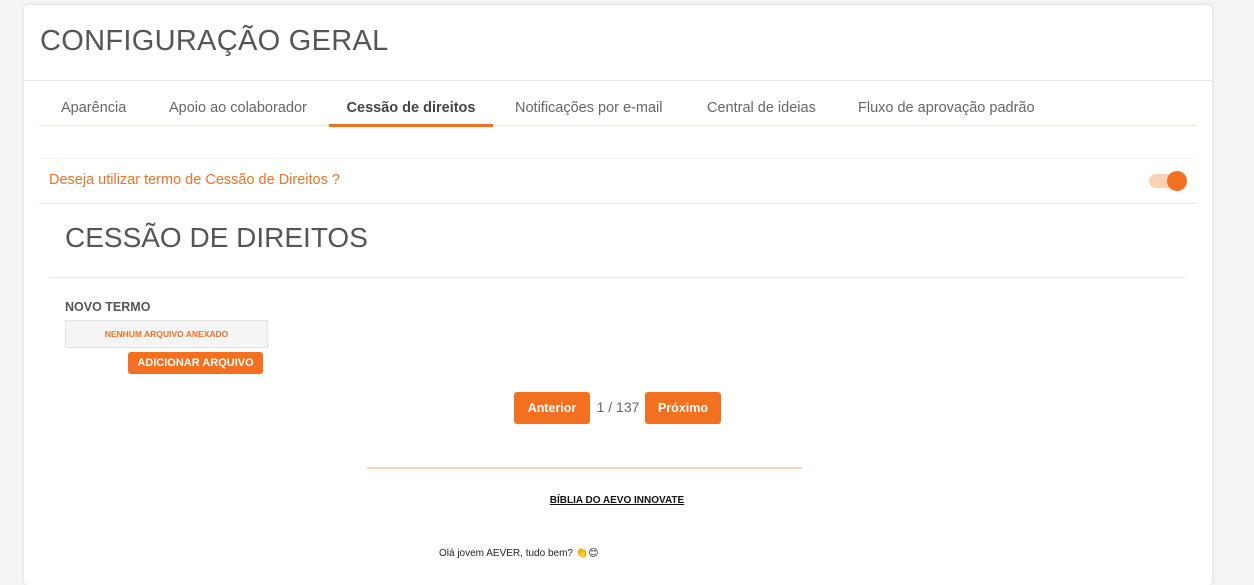 This screenshot has height=585, width=1254. What do you see at coordinates (588, 109) in the screenshot?
I see `tab-notificacoes-por-email: Notificações por e-mail` at bounding box center [588, 109].